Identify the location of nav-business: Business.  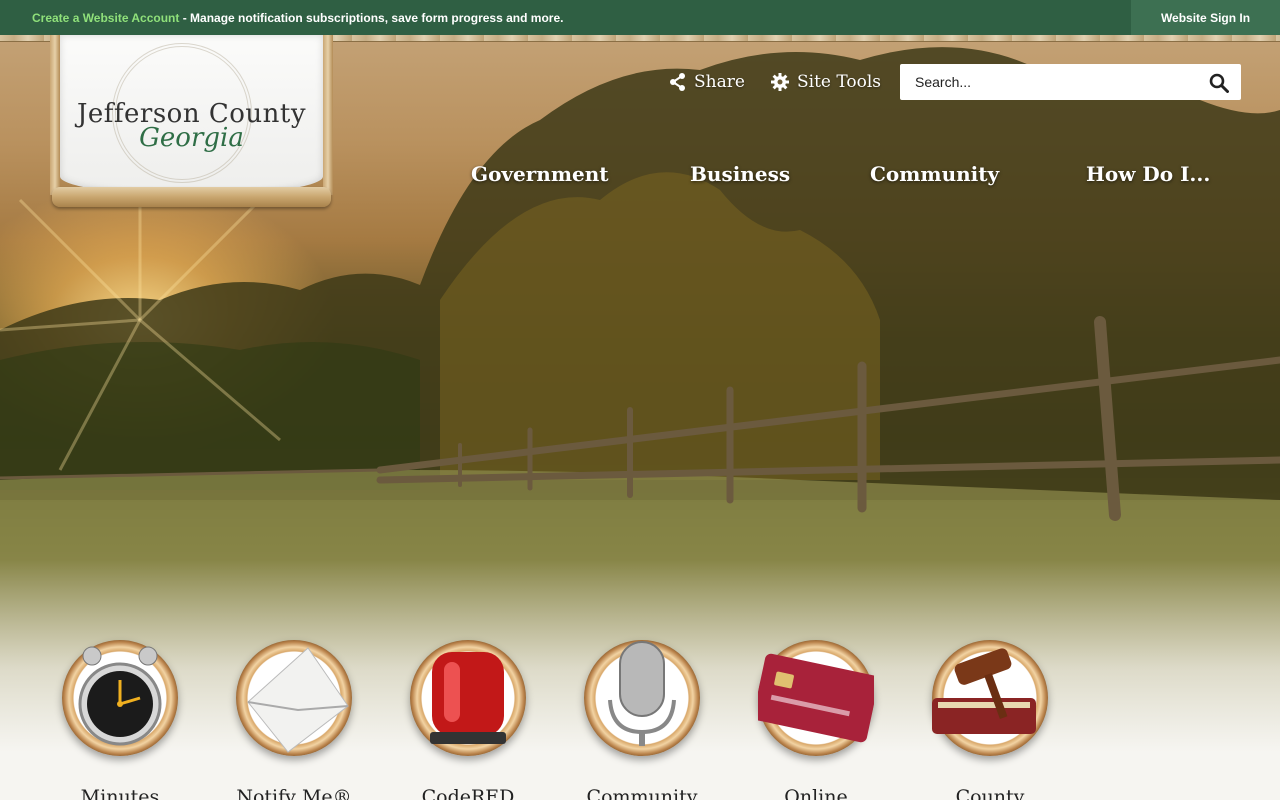
(740, 174).